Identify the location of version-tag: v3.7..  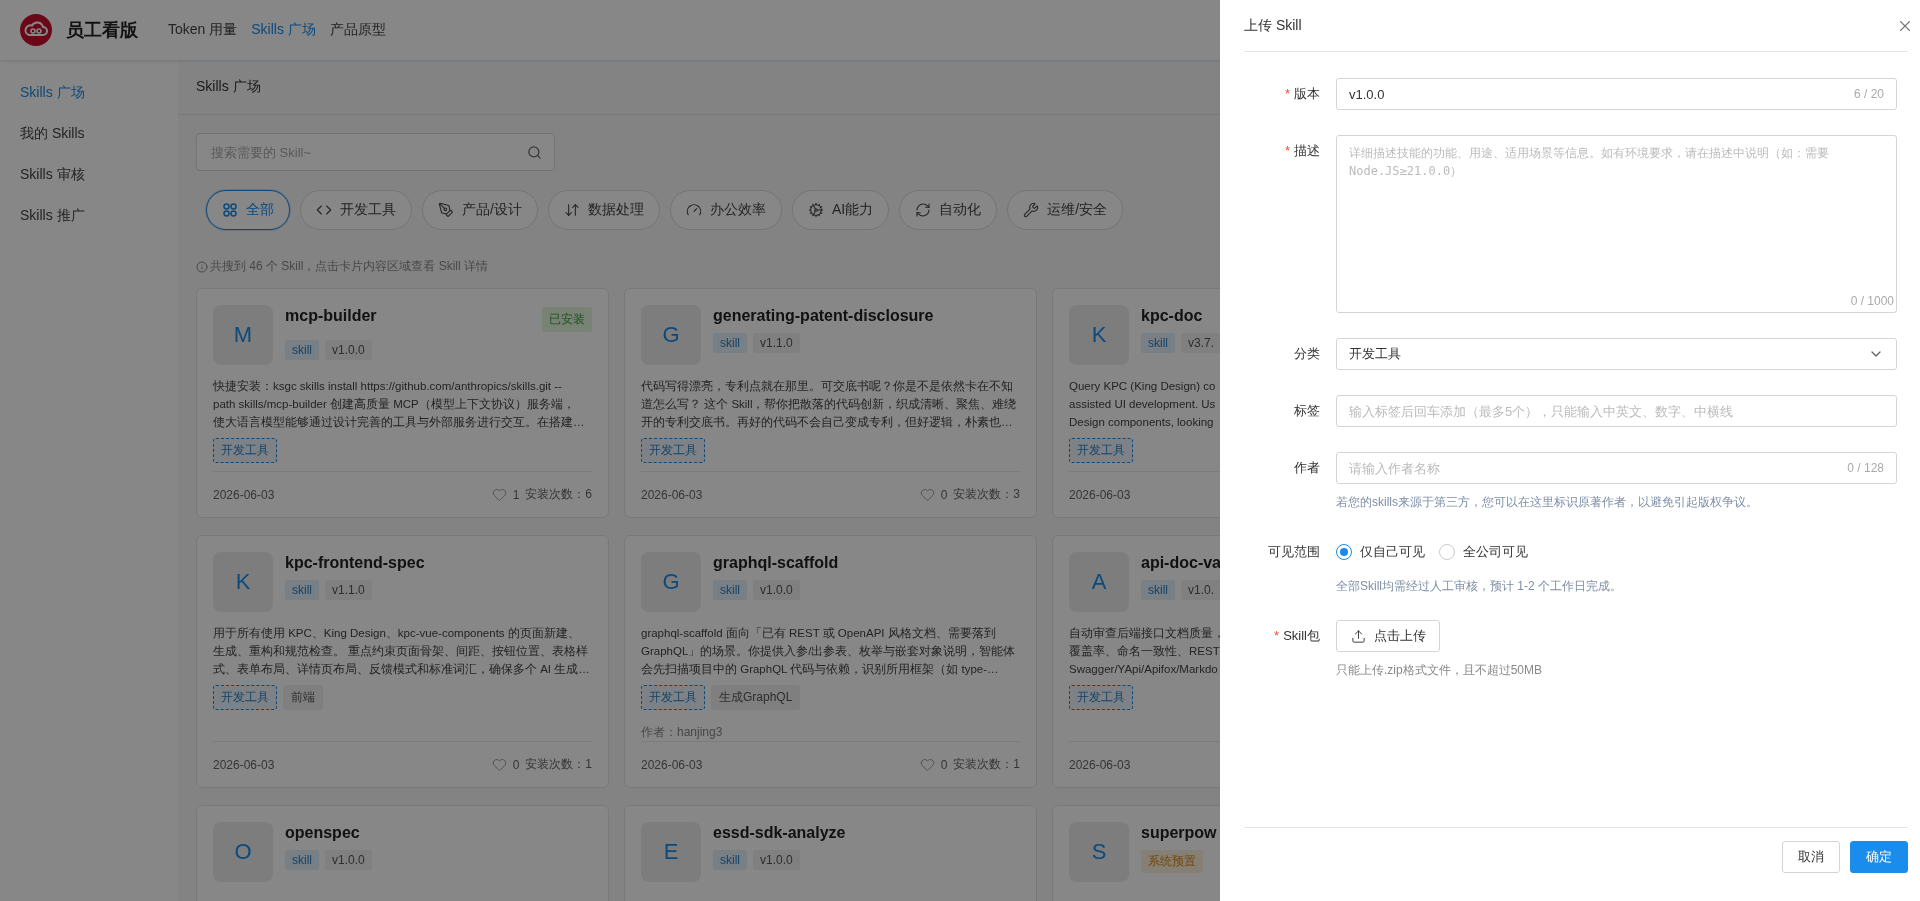
(1201, 343).